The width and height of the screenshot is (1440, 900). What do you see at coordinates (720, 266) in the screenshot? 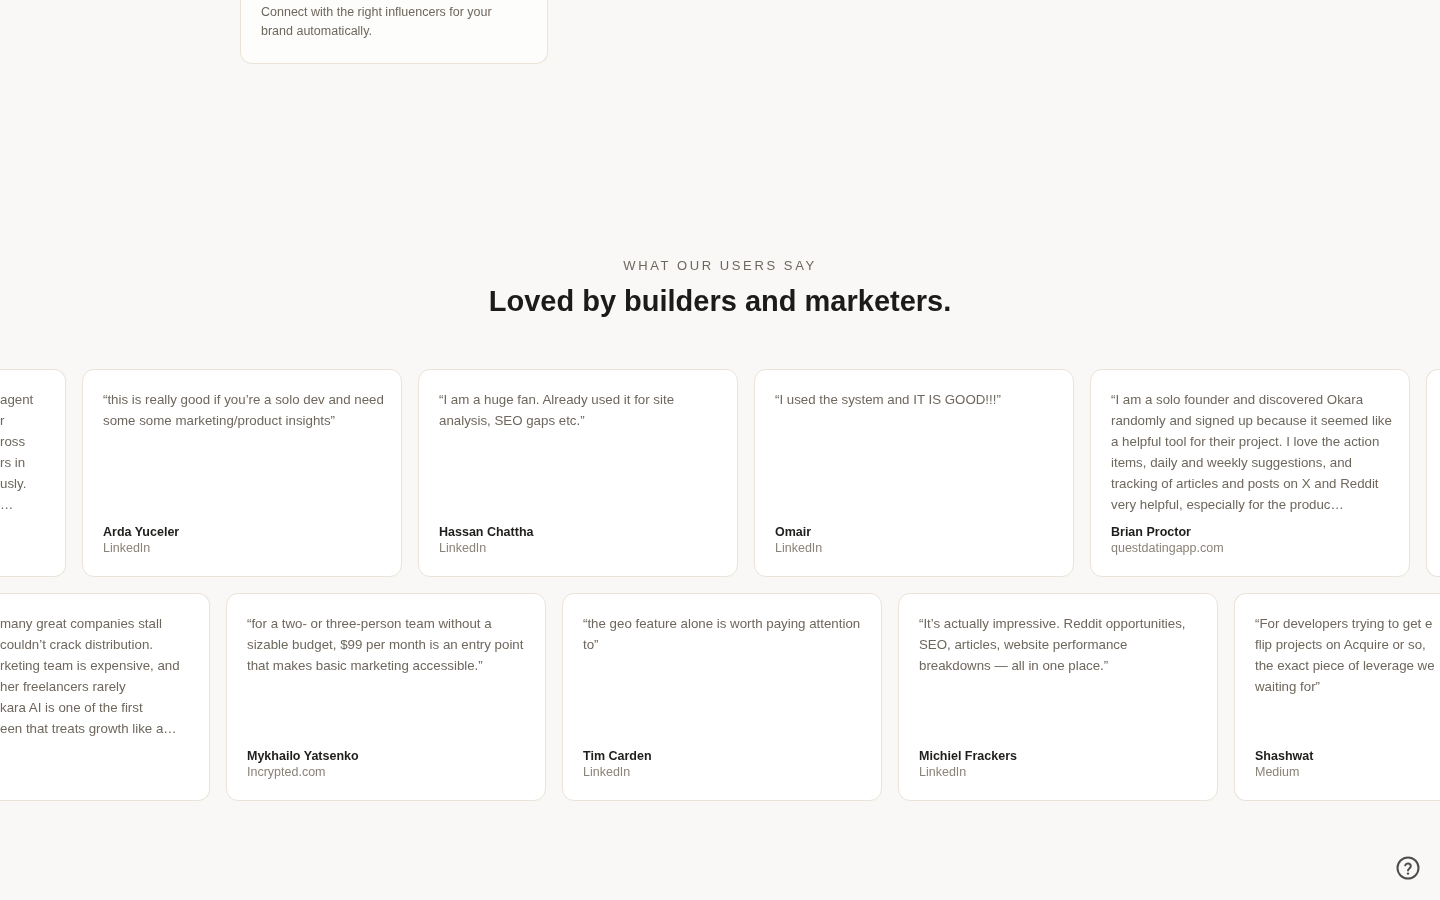
I see `section-eyebrow: WHAT OUR USERS SAY` at bounding box center [720, 266].